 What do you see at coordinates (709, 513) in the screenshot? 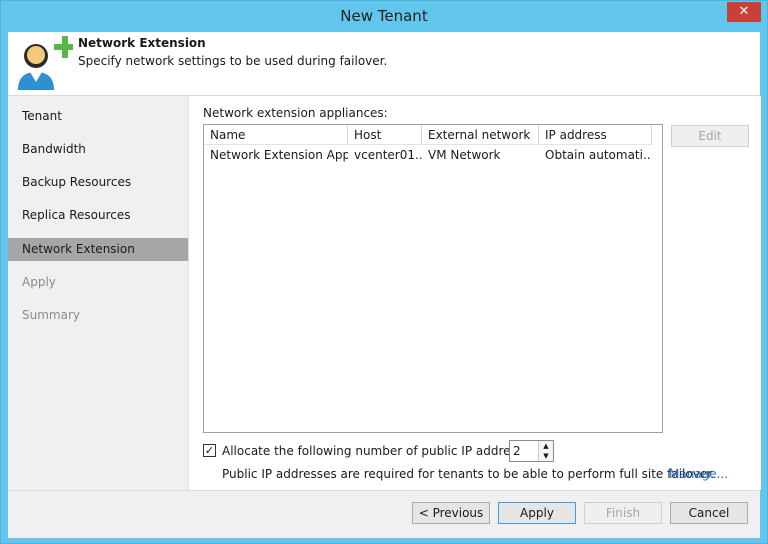
I see `cancel-button: Cancel` at bounding box center [709, 513].